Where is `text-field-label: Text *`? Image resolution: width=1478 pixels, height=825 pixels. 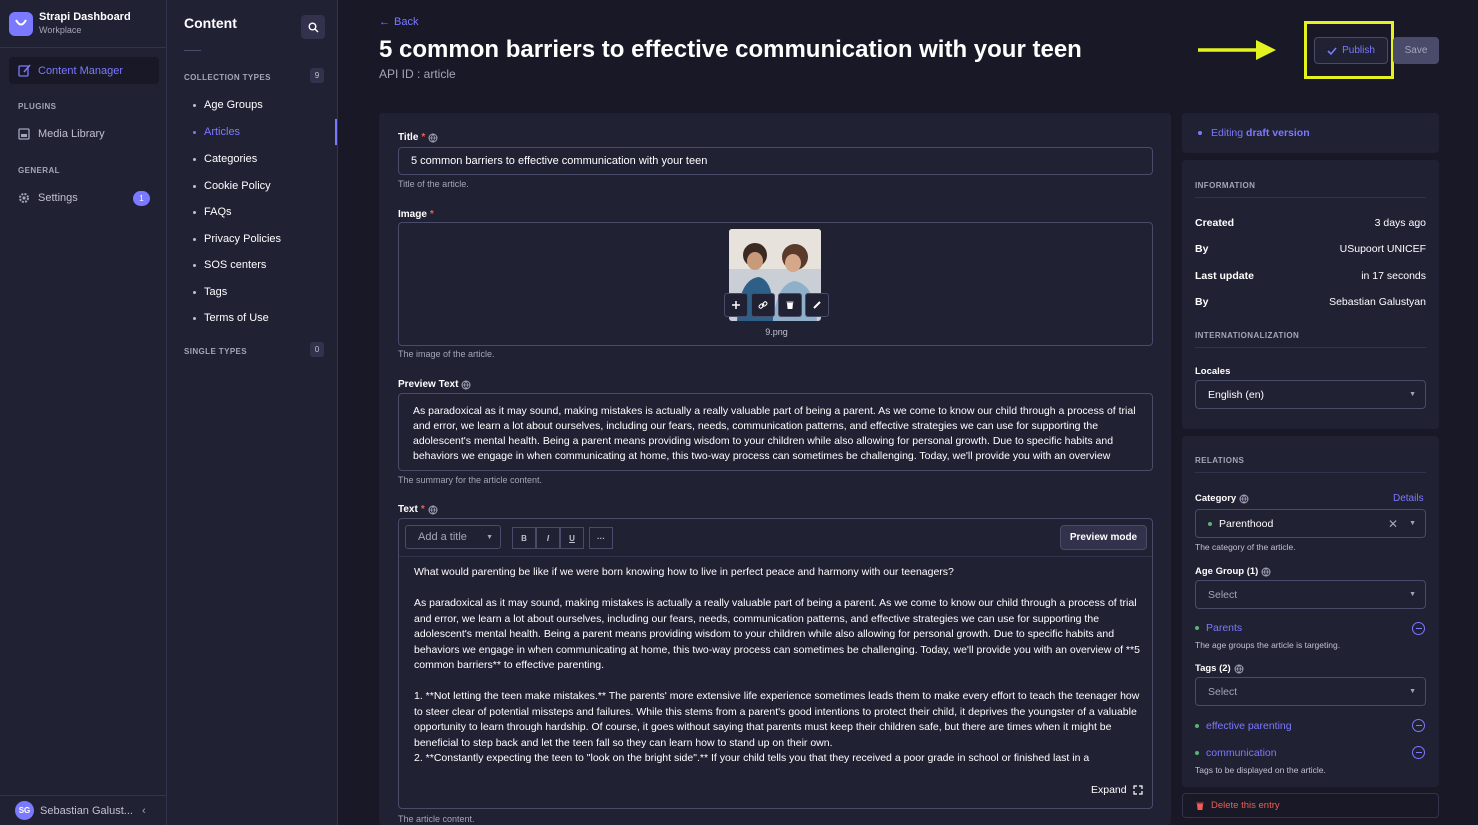 text-field-label: Text * is located at coordinates (418, 509).